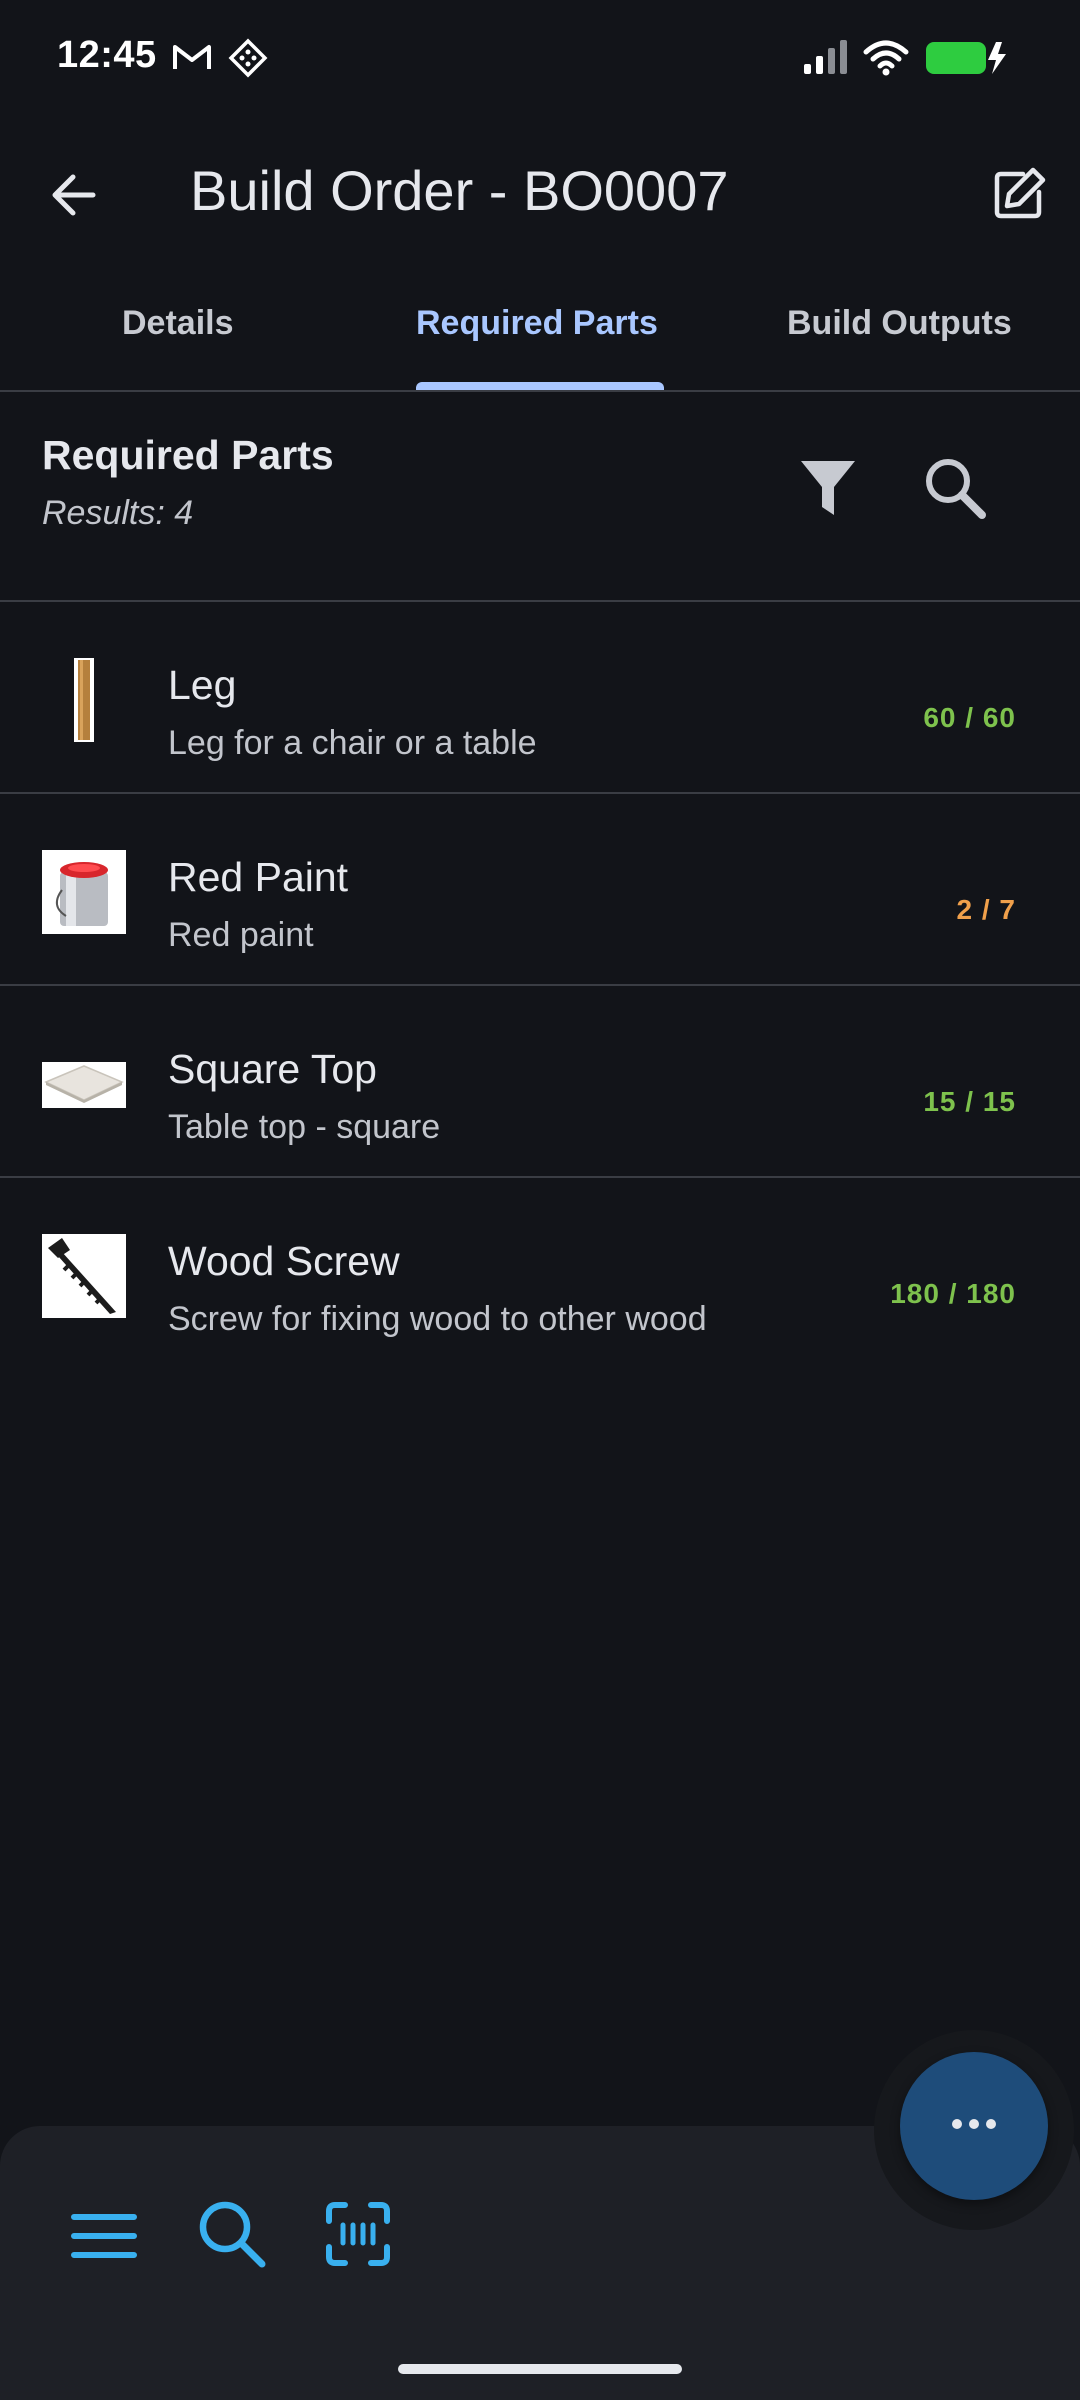 This screenshot has height=2400, width=1080. I want to click on part-quantity: 2 / 7, so click(986, 909).